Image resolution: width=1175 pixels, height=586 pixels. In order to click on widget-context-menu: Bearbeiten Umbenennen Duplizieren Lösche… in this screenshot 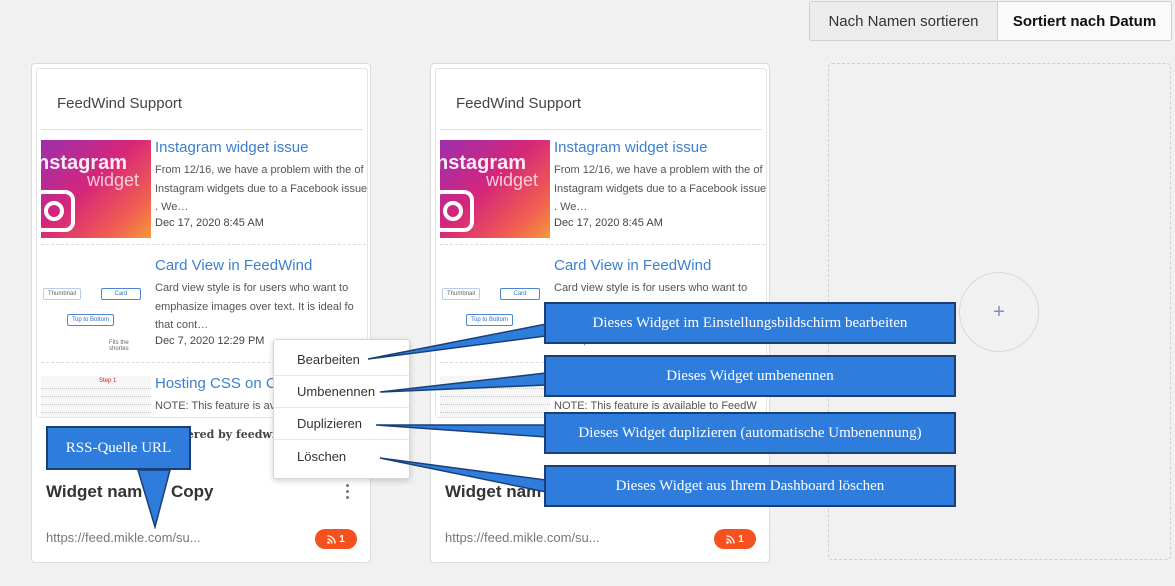, I will do `click(341, 409)`.